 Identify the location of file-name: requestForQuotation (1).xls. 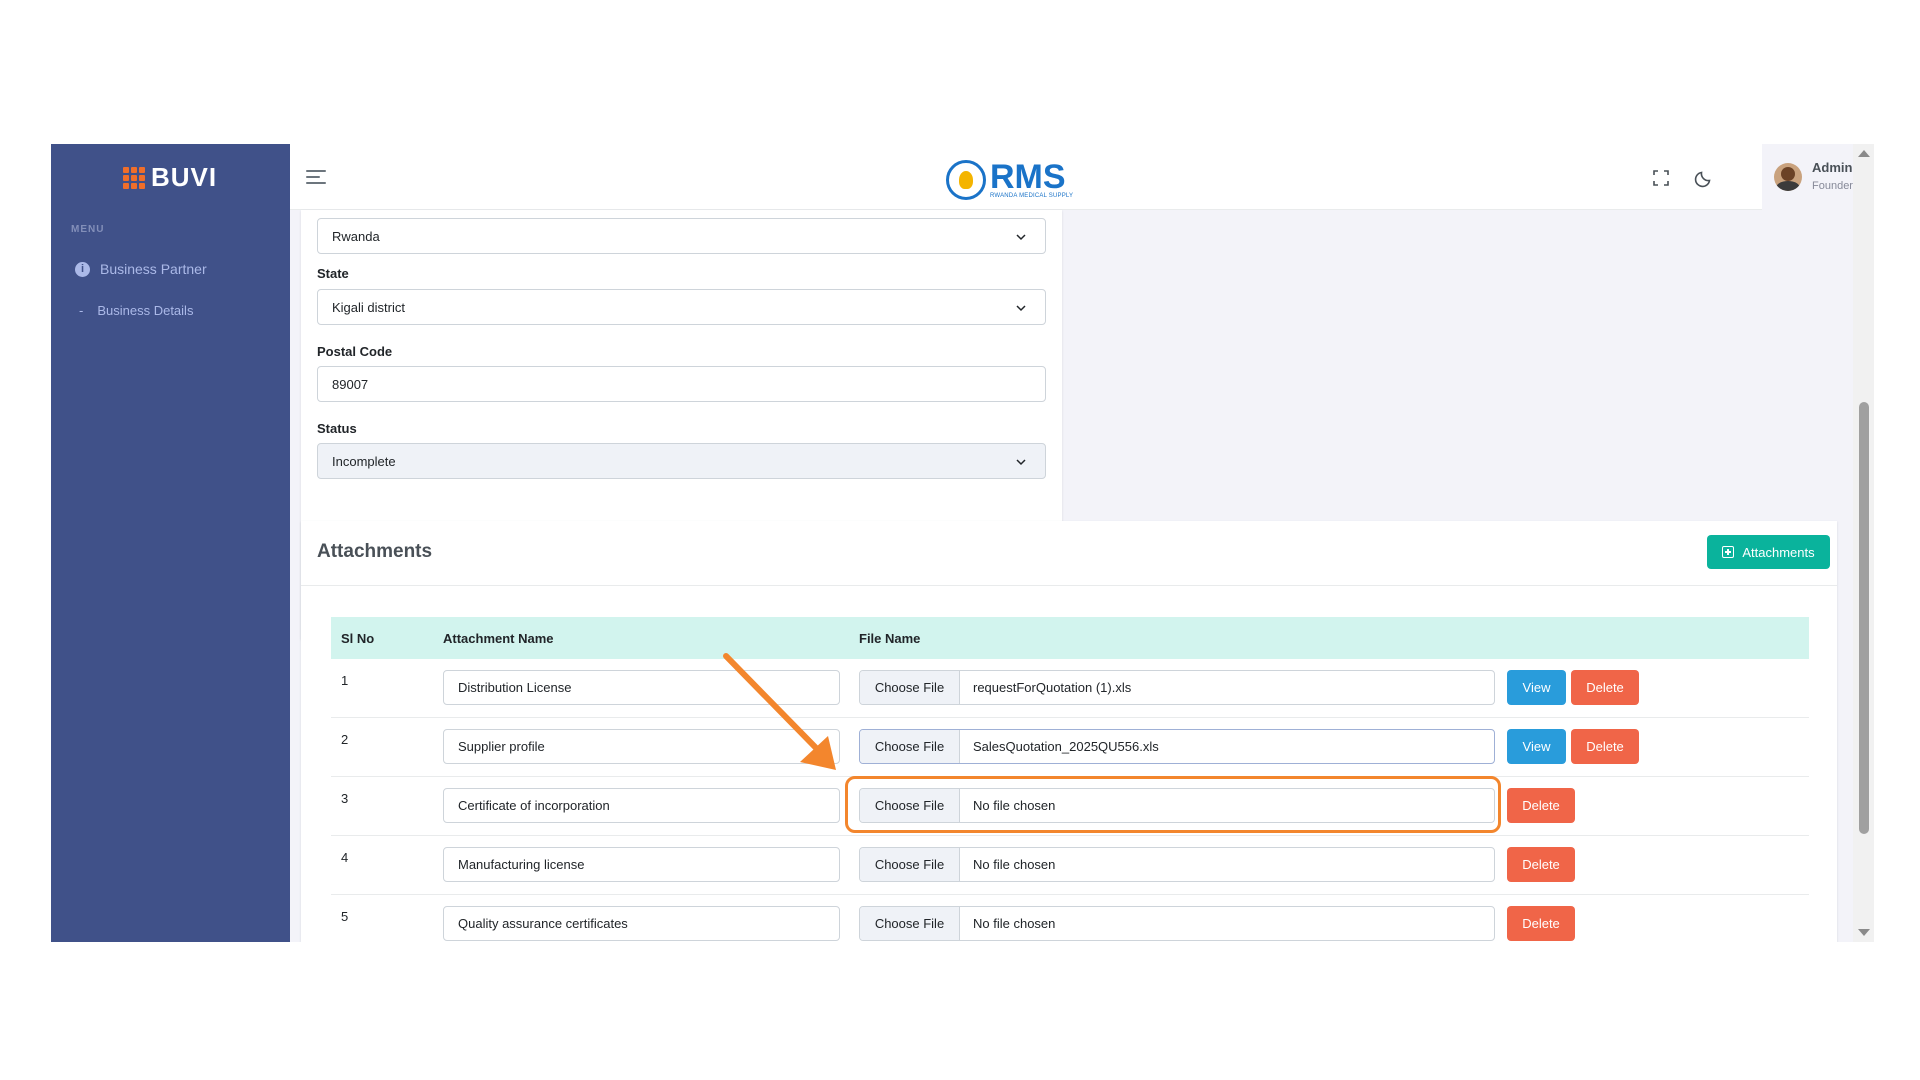
(1052, 687).